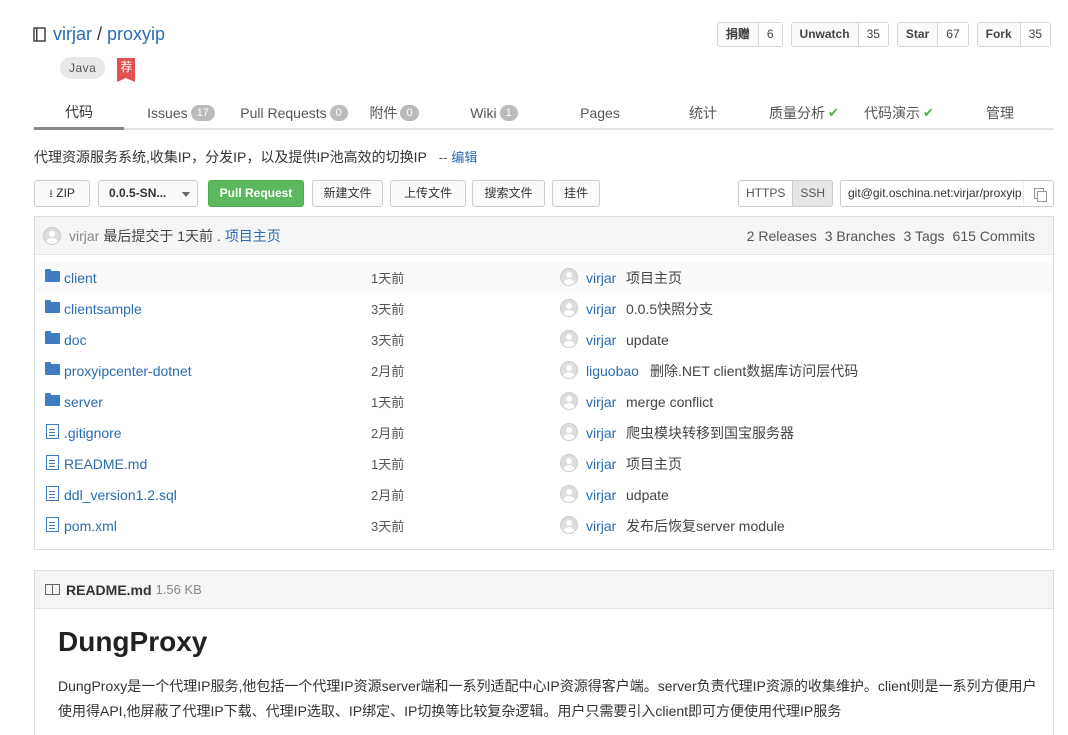 The image size is (1068, 735). What do you see at coordinates (544, 339) in the screenshot?
I see `file-row: doc 3天前 virjar update` at bounding box center [544, 339].